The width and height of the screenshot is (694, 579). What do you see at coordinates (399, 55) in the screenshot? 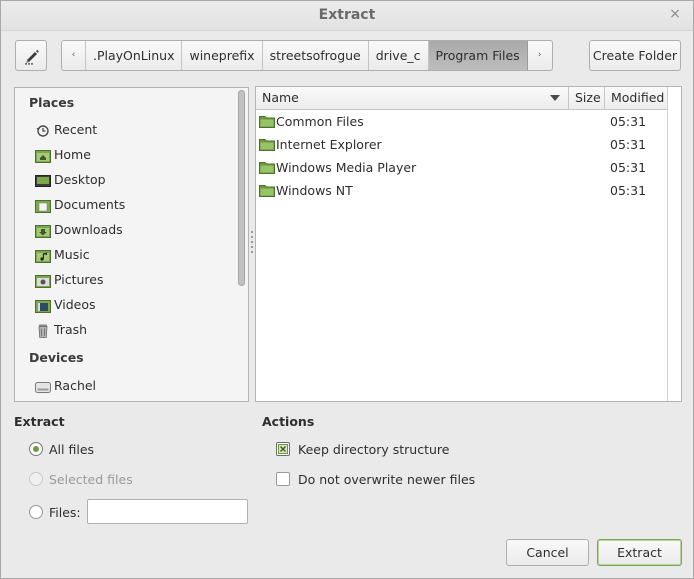
I see `breadcrumb-item: drive_c` at bounding box center [399, 55].